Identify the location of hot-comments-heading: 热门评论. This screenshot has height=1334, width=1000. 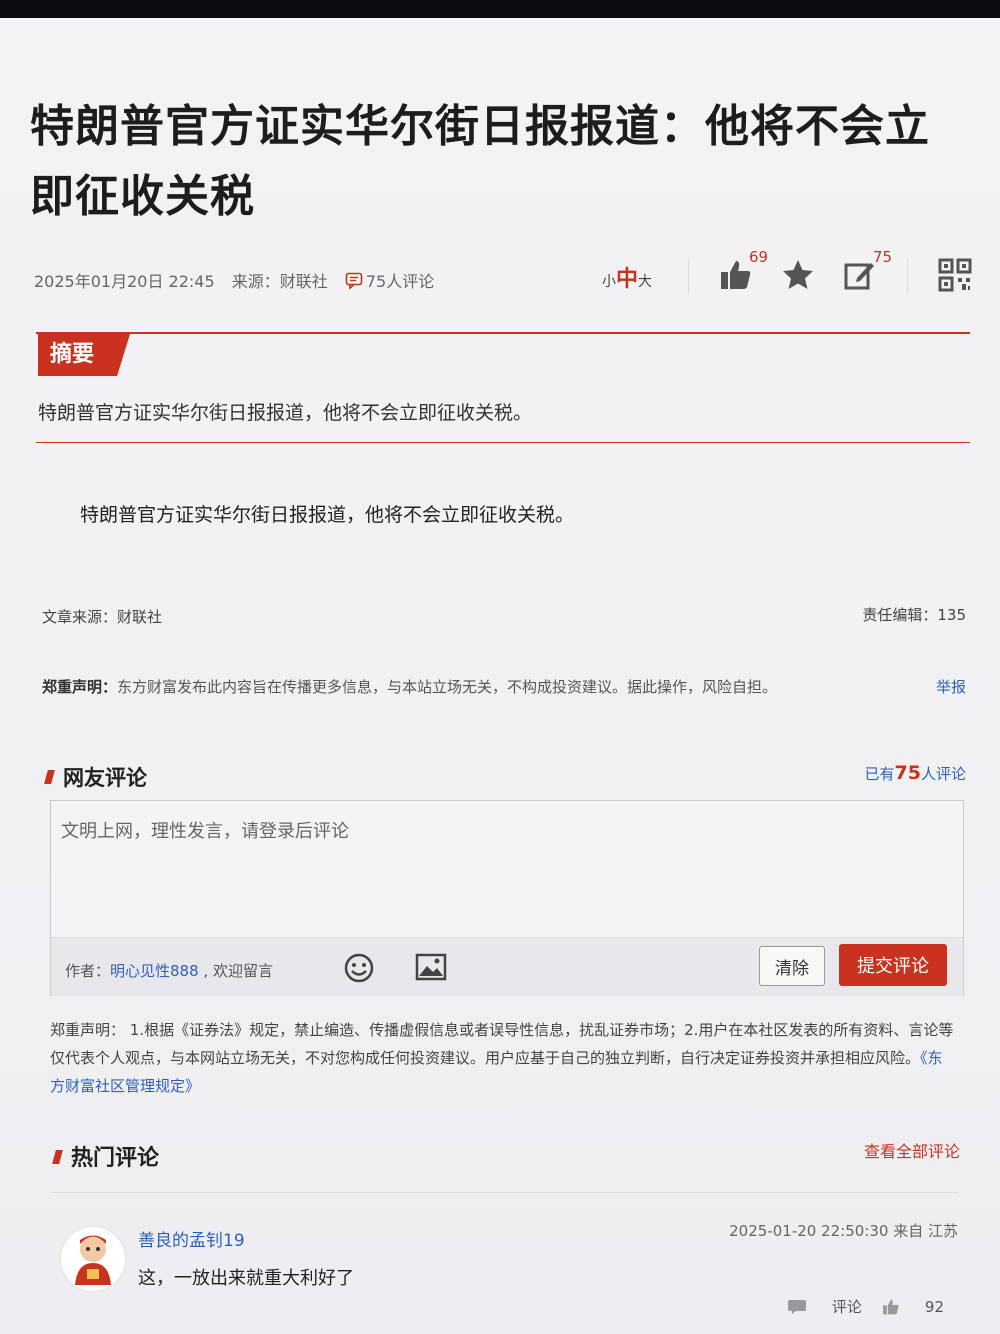
(106, 1156).